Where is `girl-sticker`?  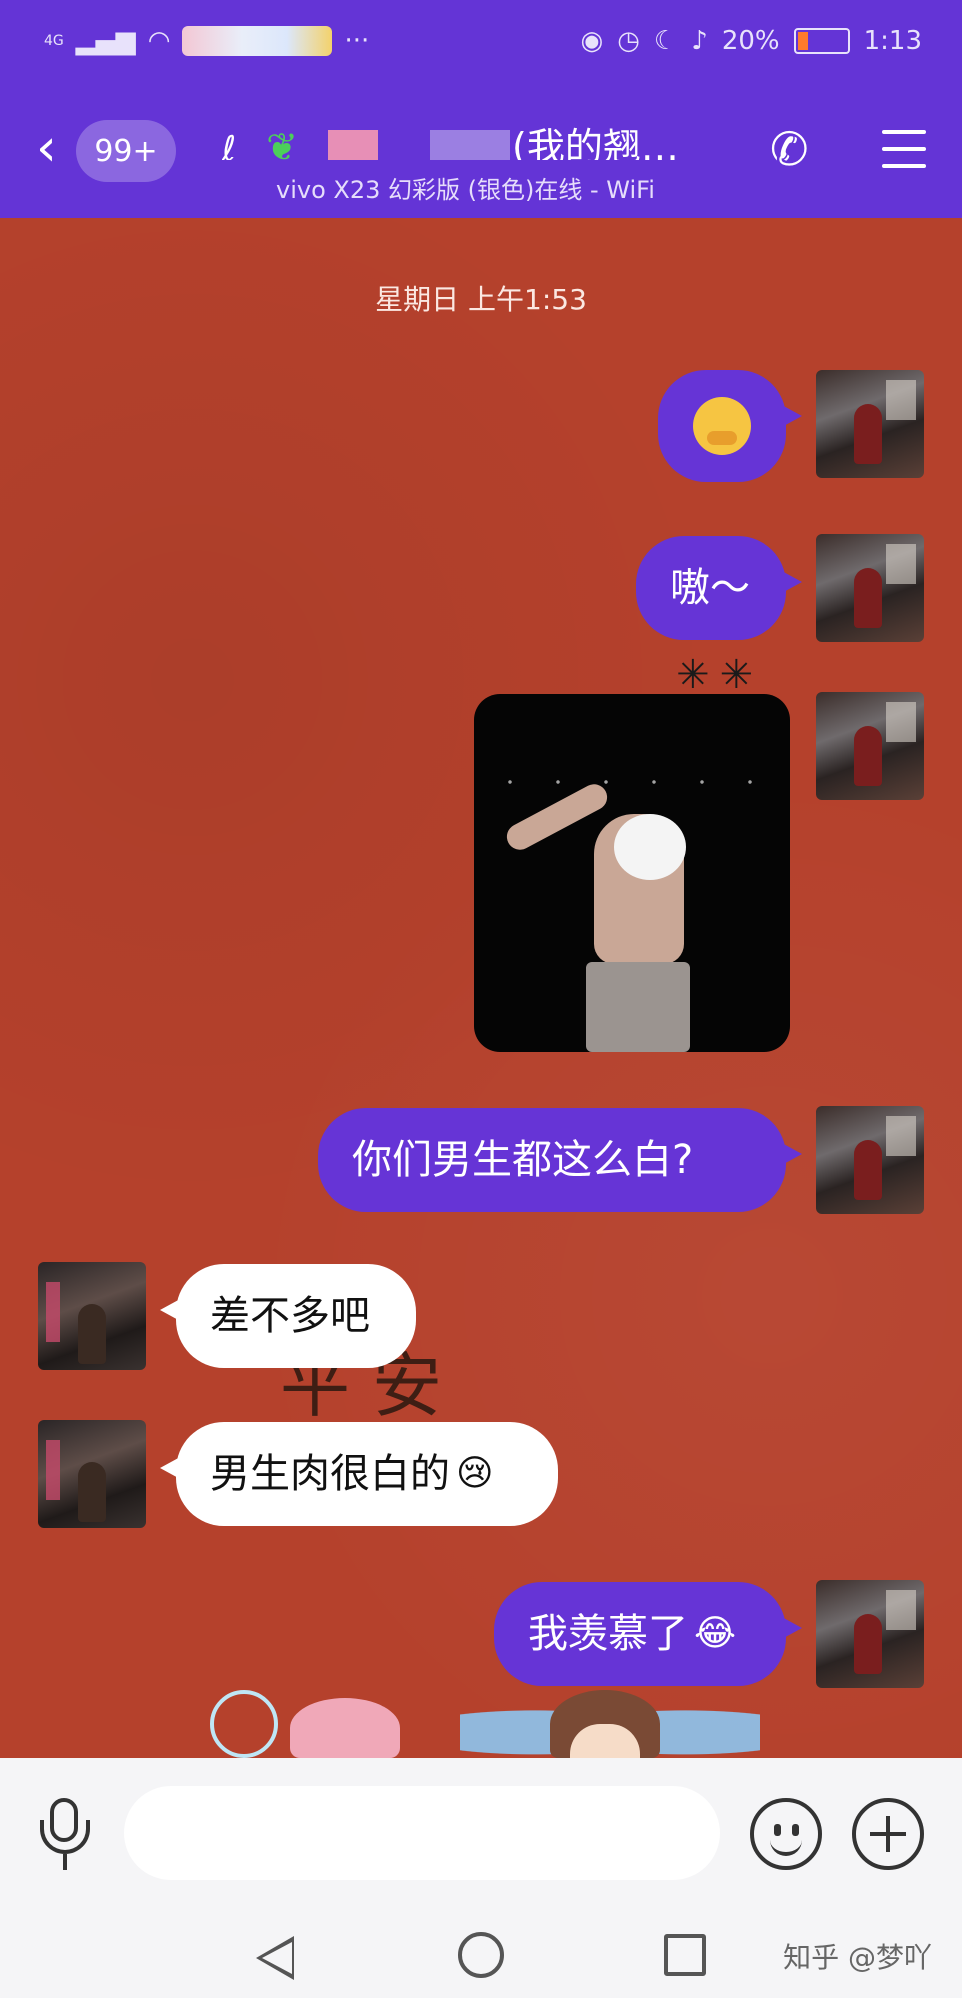 girl-sticker is located at coordinates (605, 1724).